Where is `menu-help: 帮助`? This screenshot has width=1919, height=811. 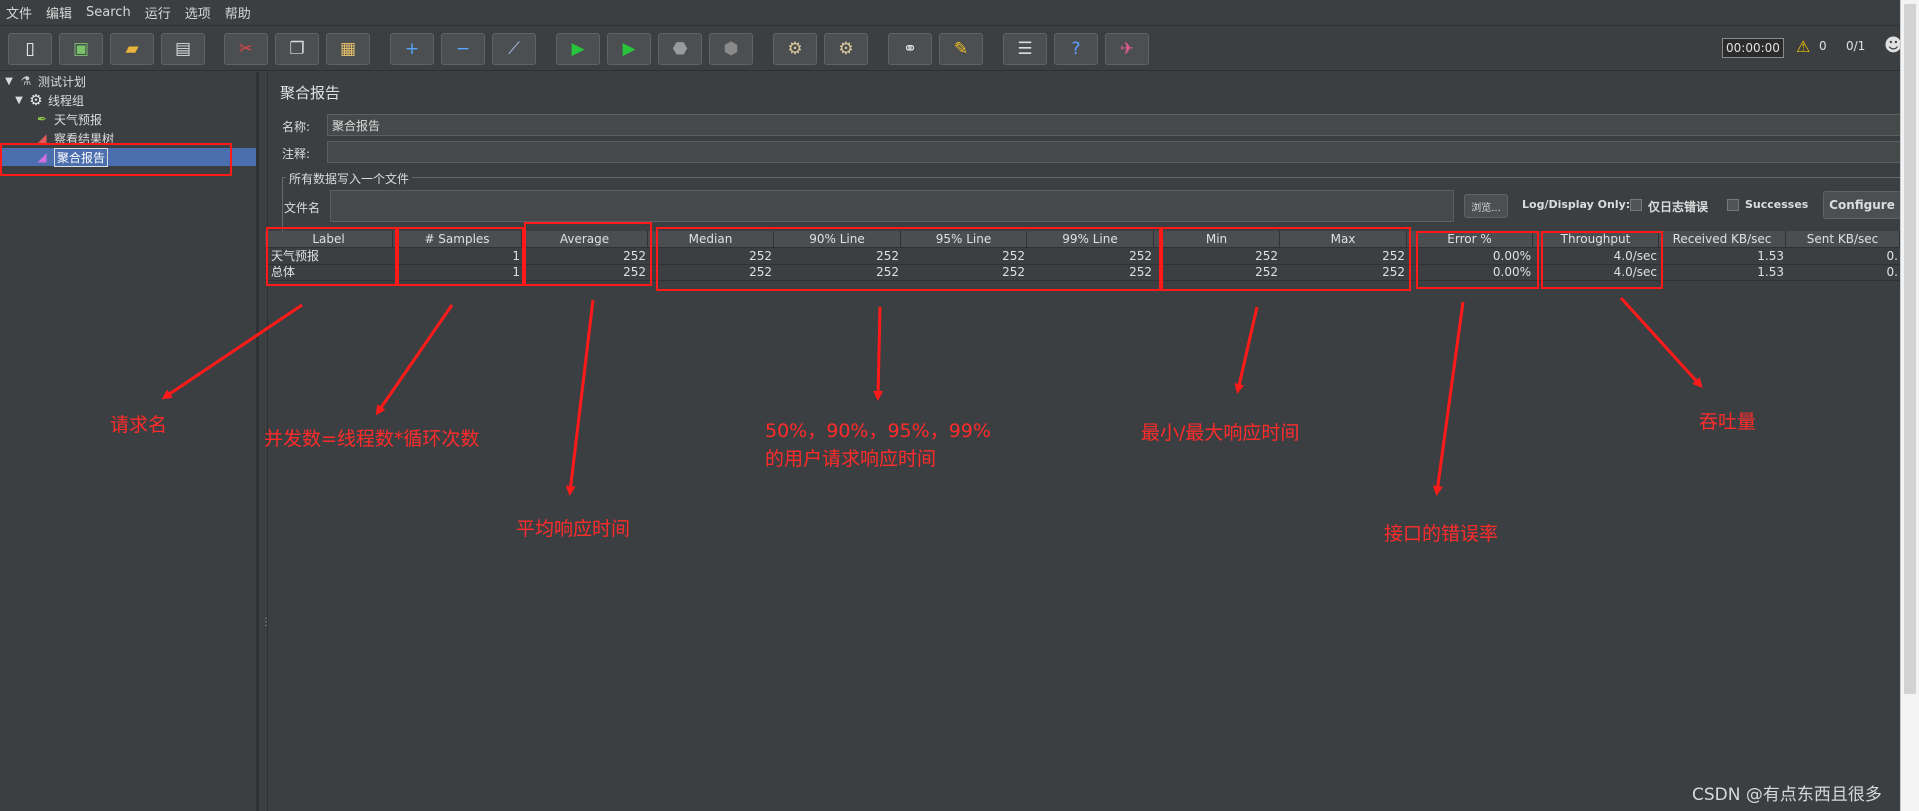 menu-help: 帮助 is located at coordinates (238, 12).